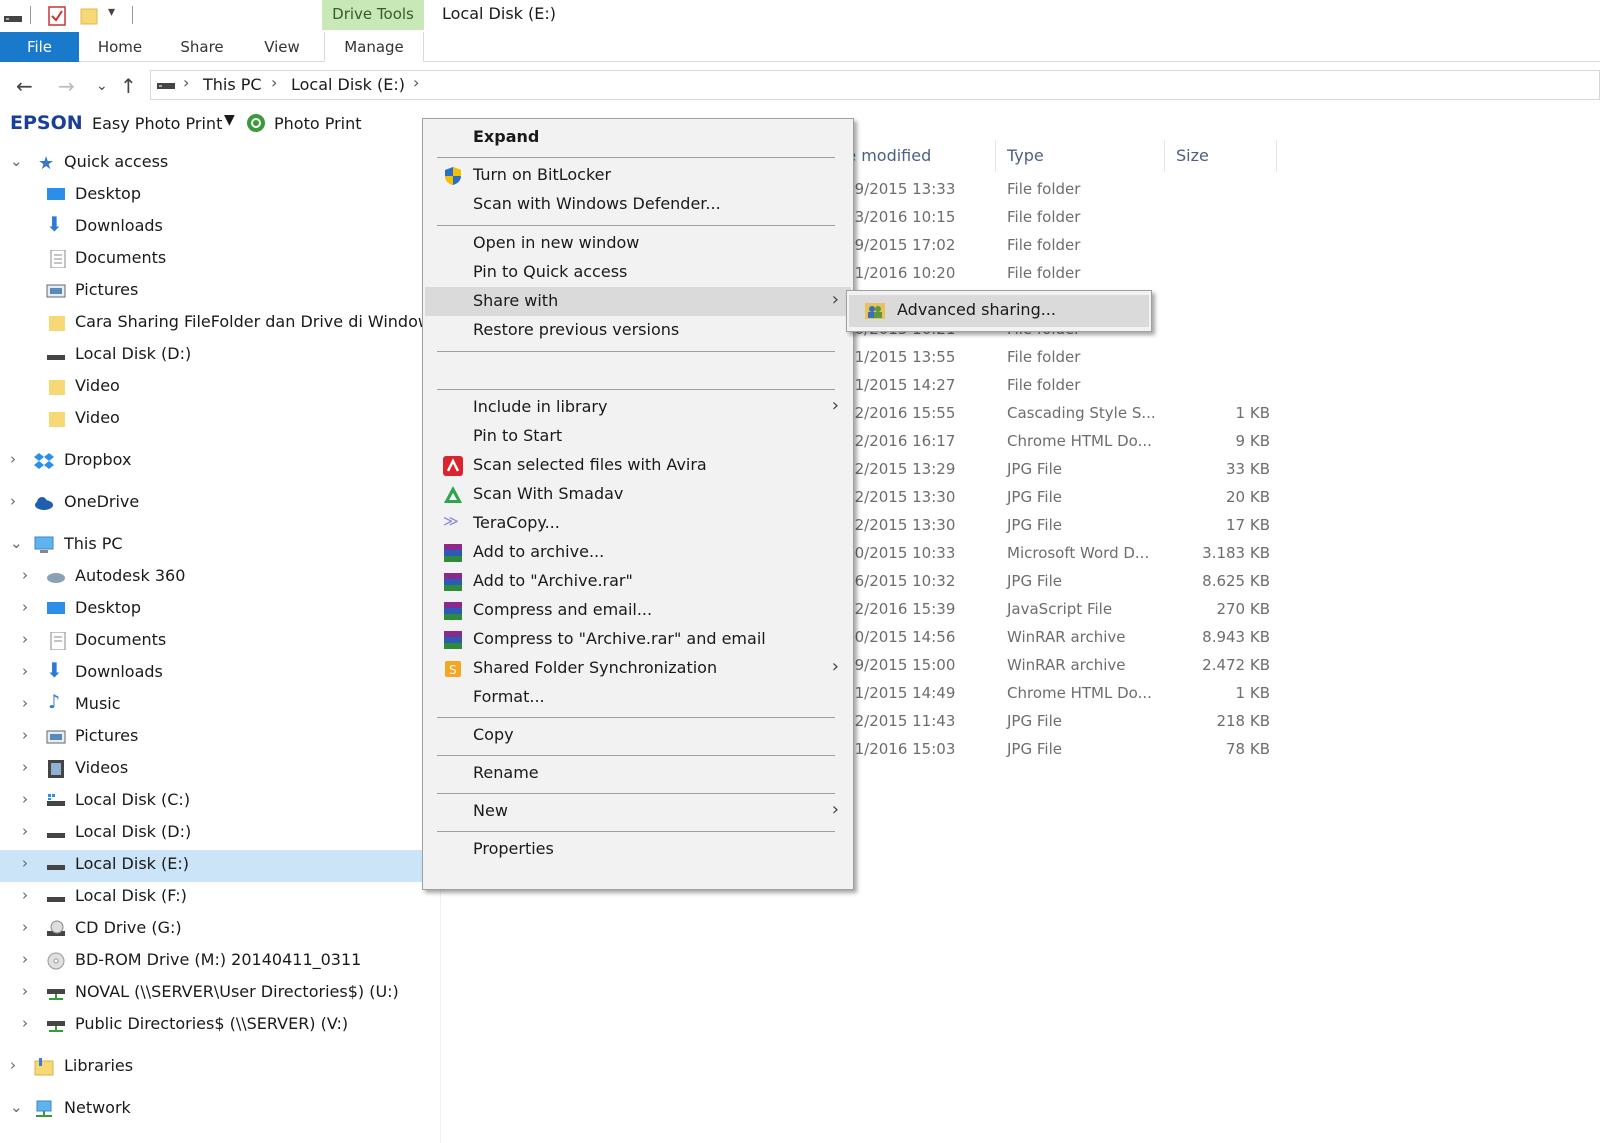 This screenshot has width=1600, height=1143. I want to click on nav-item-local-disk-e: › Local Disk (E:), so click(220, 866).